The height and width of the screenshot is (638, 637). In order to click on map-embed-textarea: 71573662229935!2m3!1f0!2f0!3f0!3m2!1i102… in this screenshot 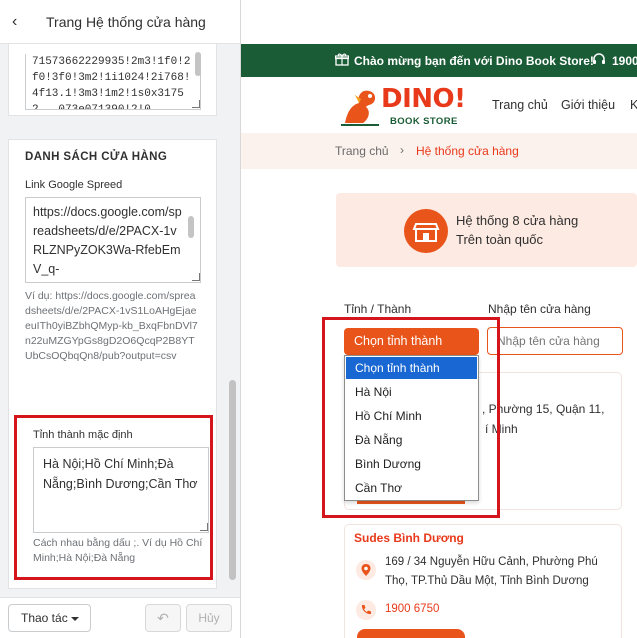, I will do `click(113, 82)`.